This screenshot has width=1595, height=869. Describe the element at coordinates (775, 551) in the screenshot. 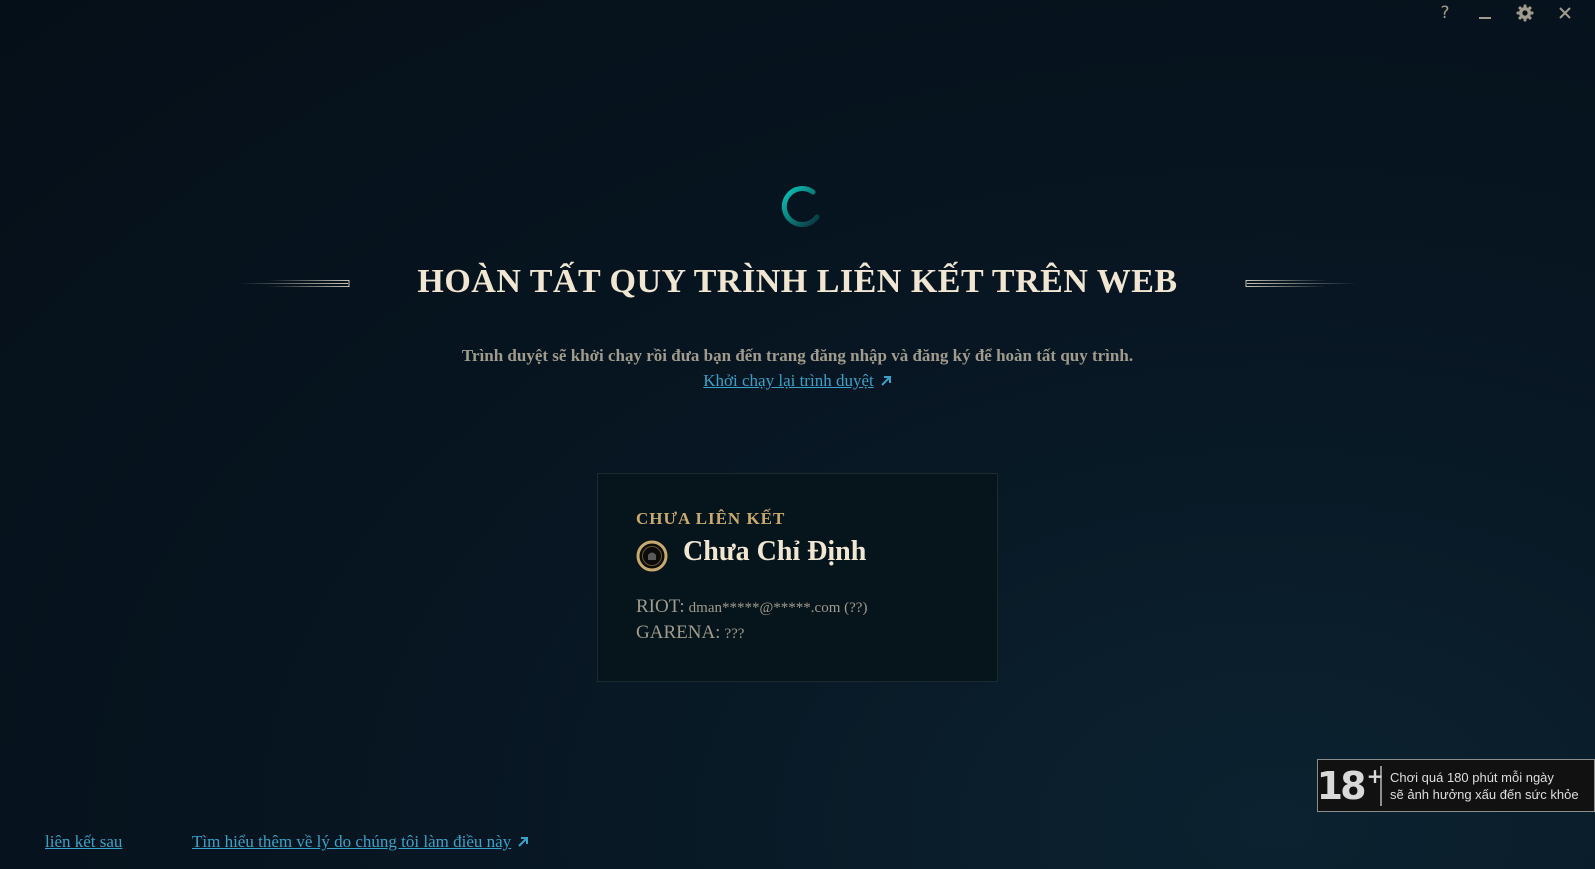

I see `account-name: Chưa Chỉ Định` at that location.